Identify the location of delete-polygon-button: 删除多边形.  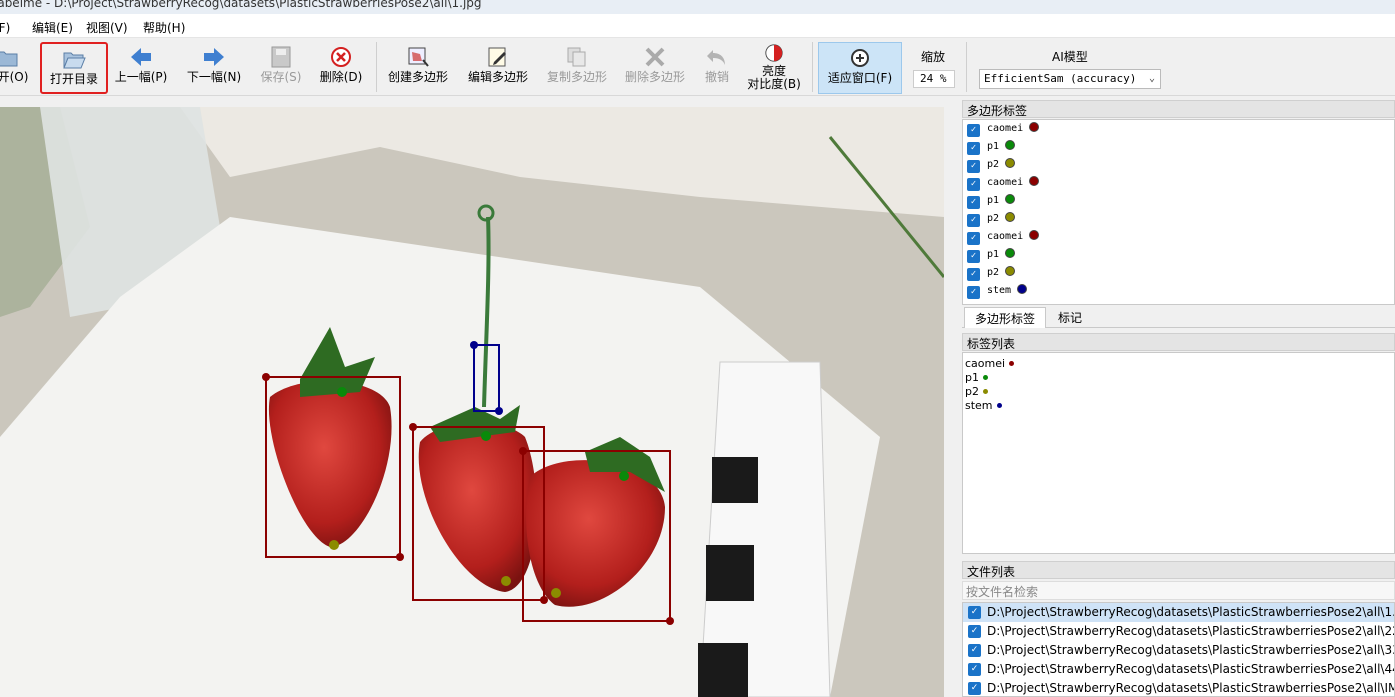
(655, 68).